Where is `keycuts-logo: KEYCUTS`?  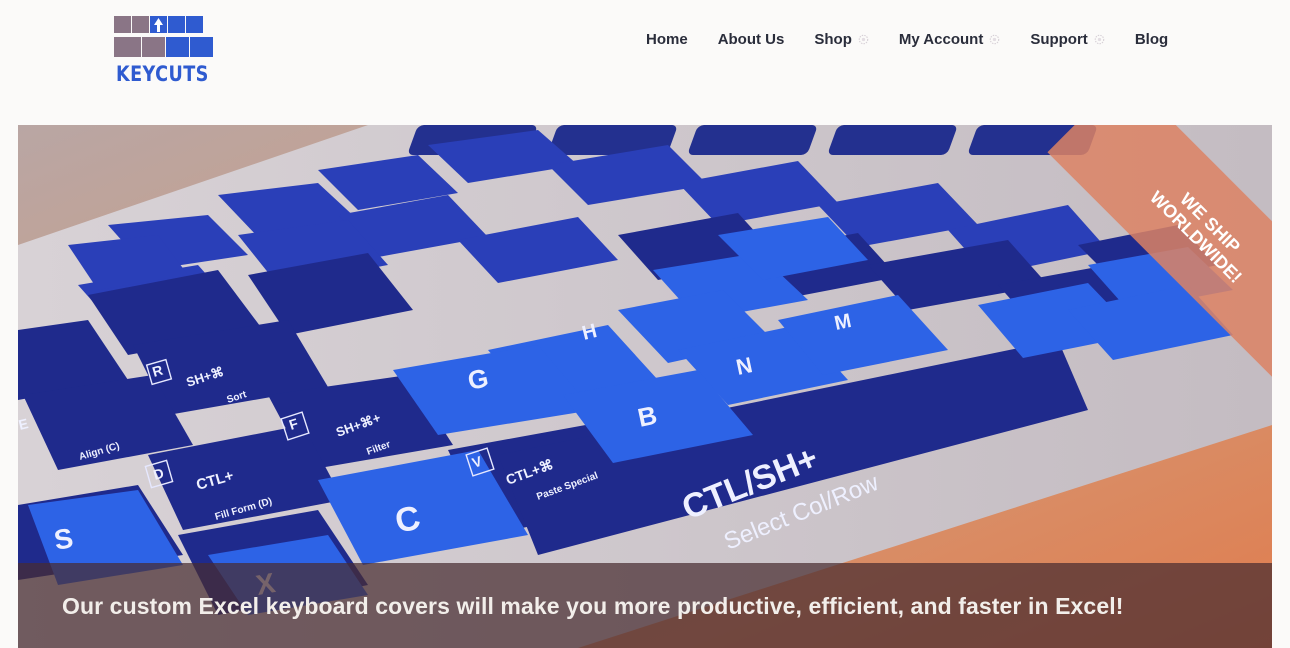 keycuts-logo: KEYCUTS is located at coordinates (164, 53).